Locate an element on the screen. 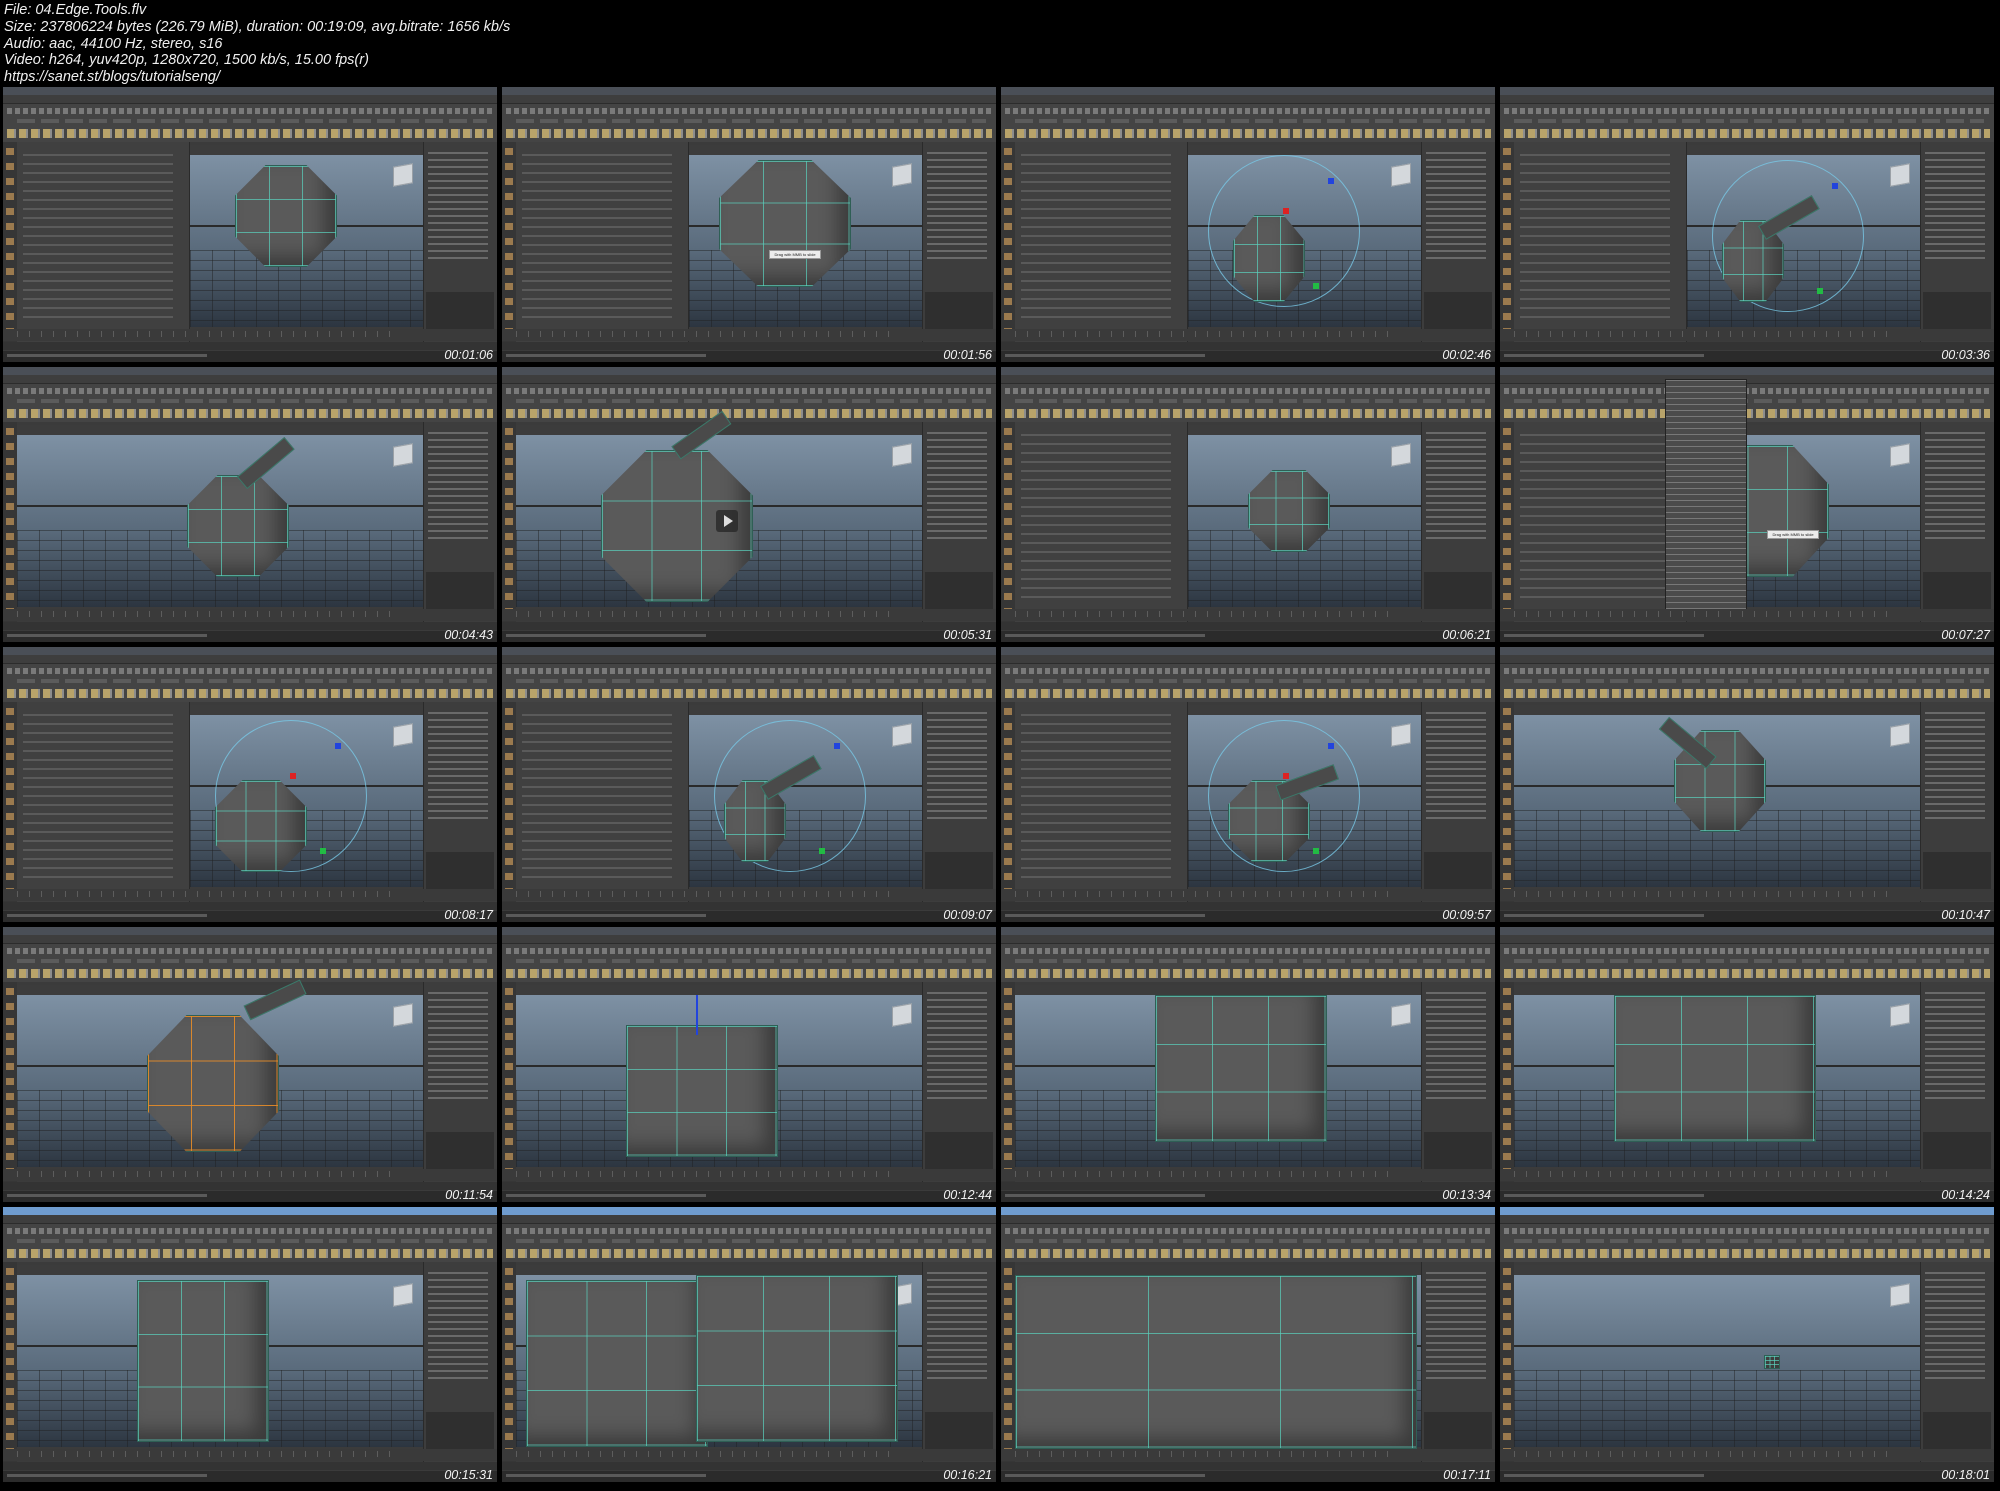 The width and height of the screenshot is (2000, 1491). tool-settings-rows is located at coordinates (98, 799).